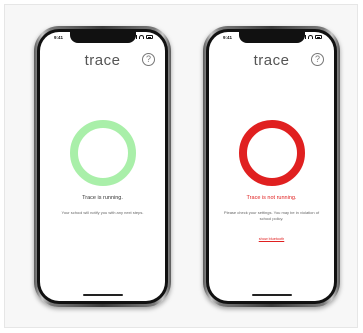  Describe the element at coordinates (102, 198) in the screenshot. I see `status-text: Trace is running.` at that location.